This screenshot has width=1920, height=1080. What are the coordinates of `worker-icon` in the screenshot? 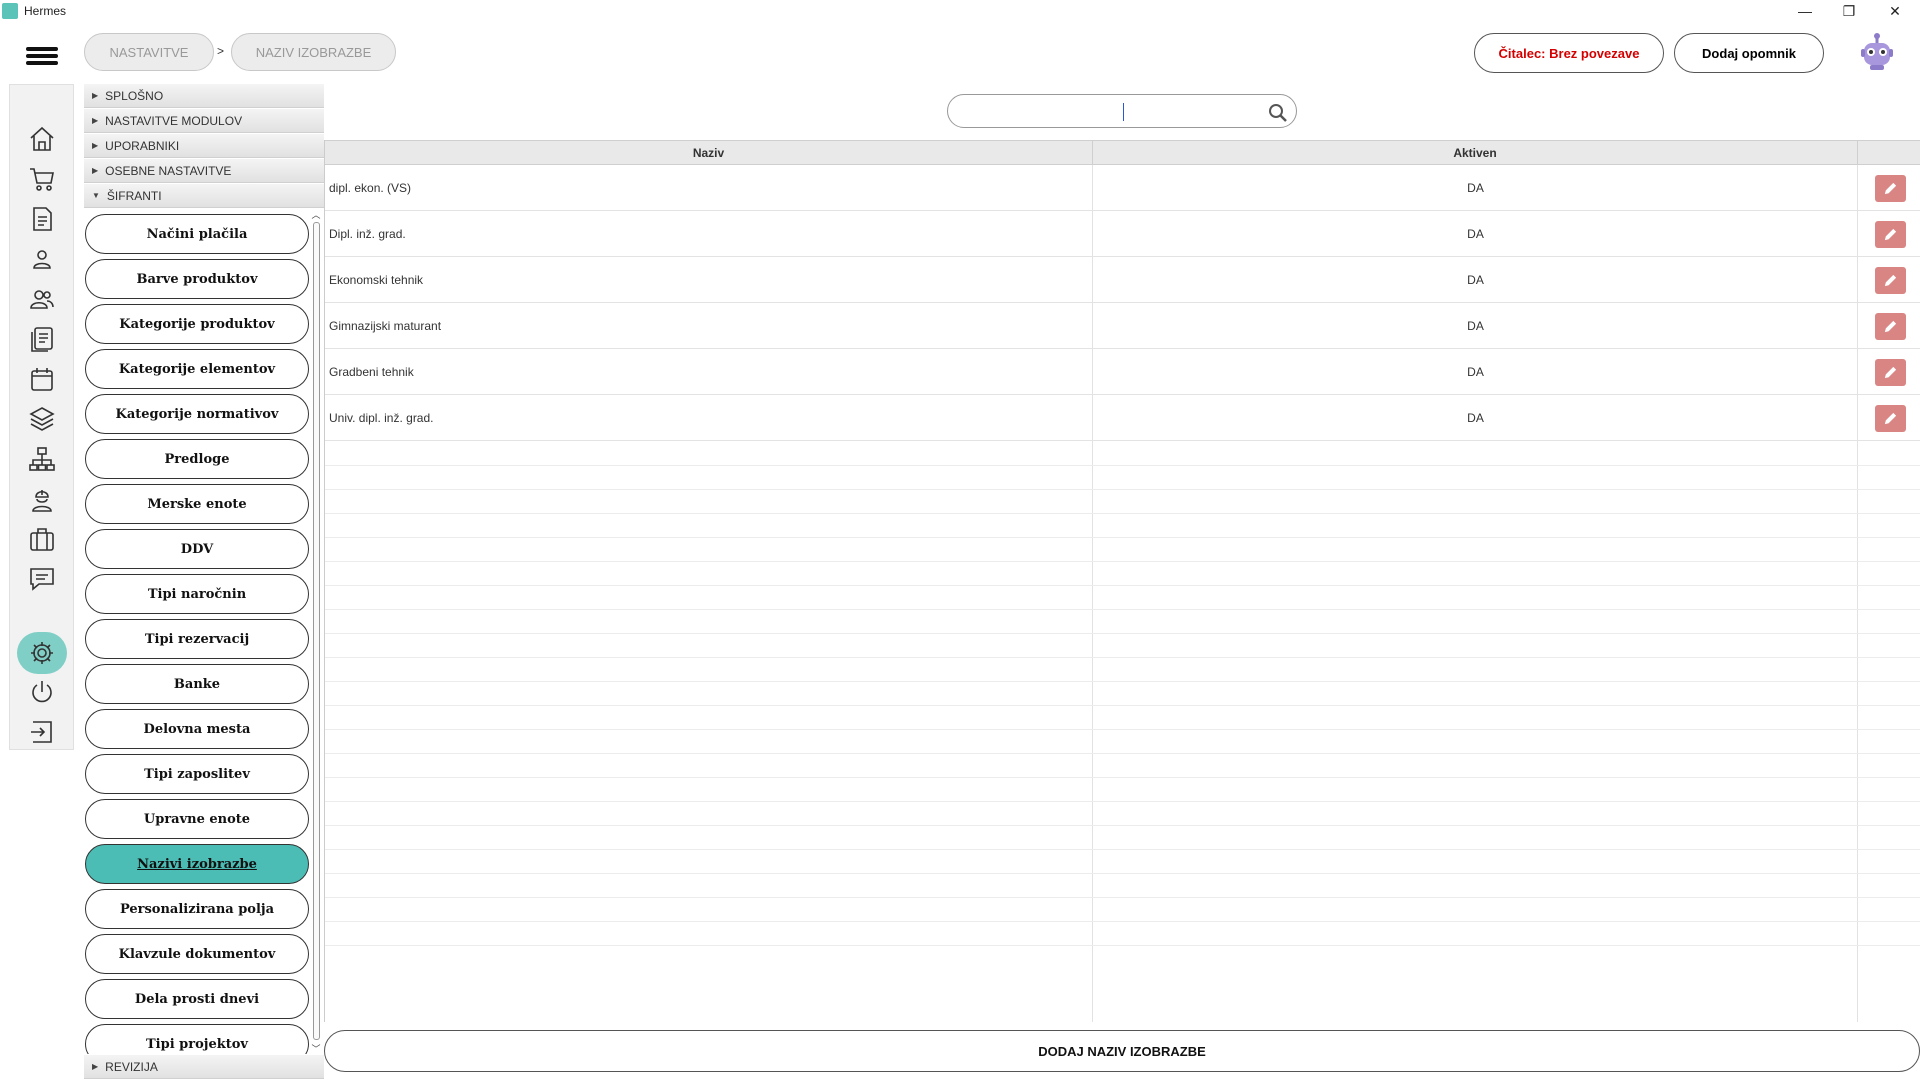 It's located at (42, 499).